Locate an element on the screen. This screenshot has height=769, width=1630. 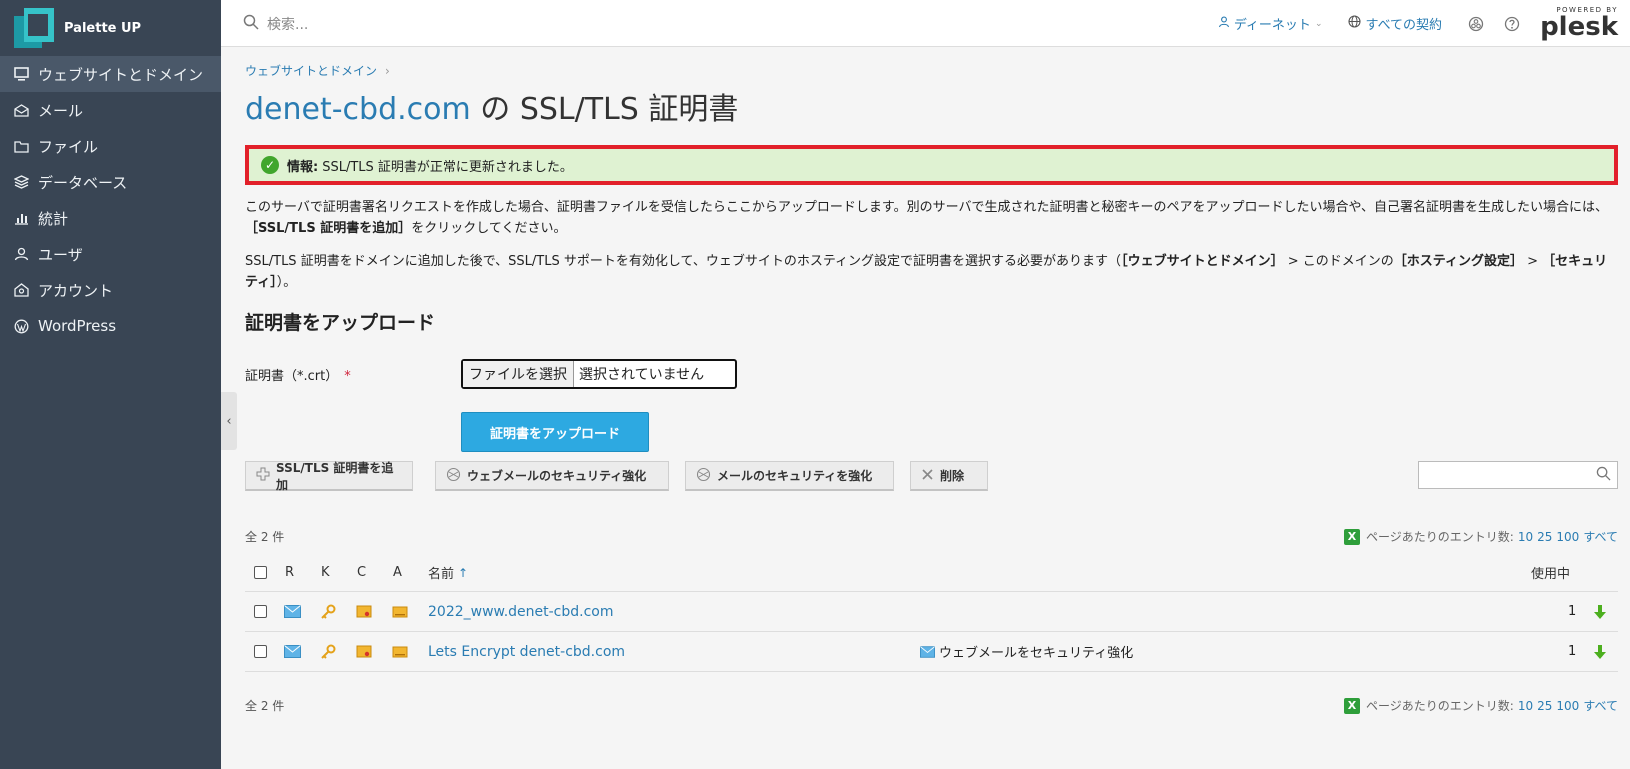
sidebar-item-mail: メール is located at coordinates (110, 110).